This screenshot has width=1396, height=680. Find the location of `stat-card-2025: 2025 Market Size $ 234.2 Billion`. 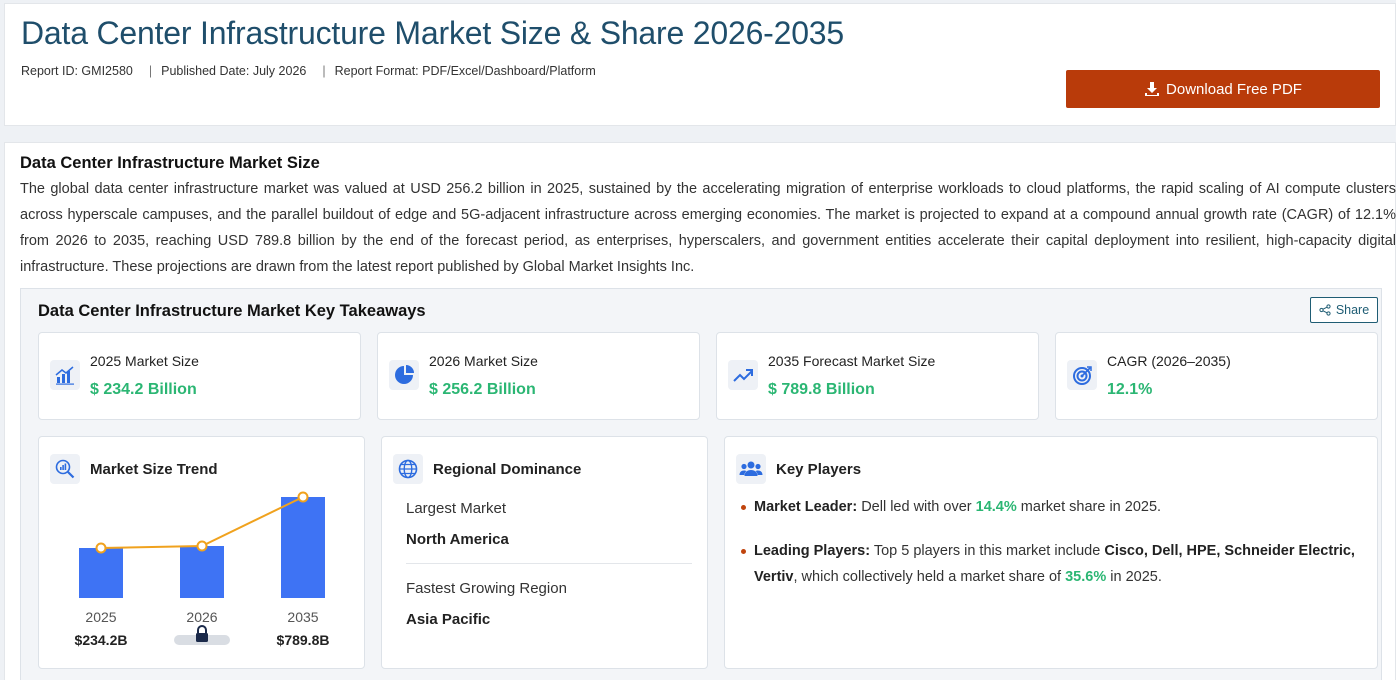

stat-card-2025: 2025 Market Size $ 234.2 Billion is located at coordinates (199, 376).